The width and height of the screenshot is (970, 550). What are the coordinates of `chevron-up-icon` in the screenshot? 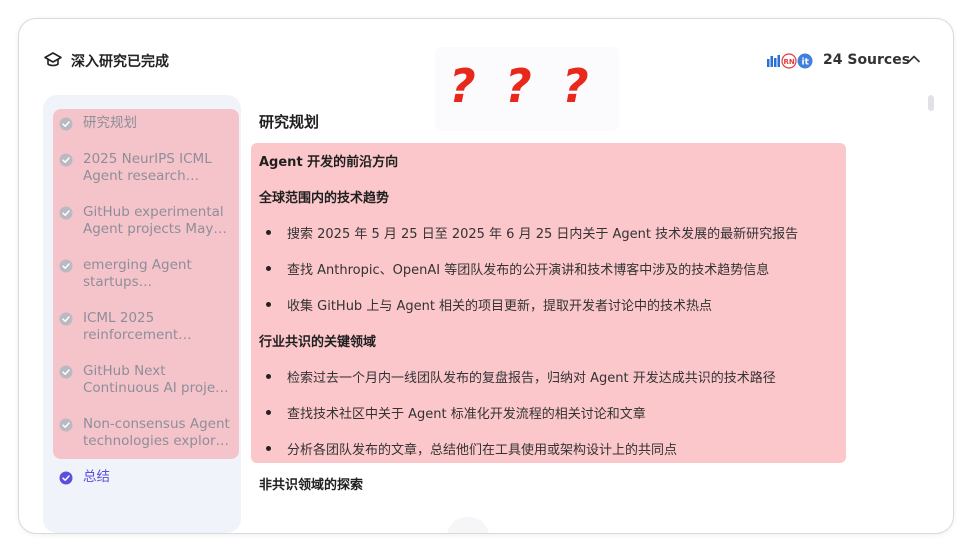 It's located at (914, 59).